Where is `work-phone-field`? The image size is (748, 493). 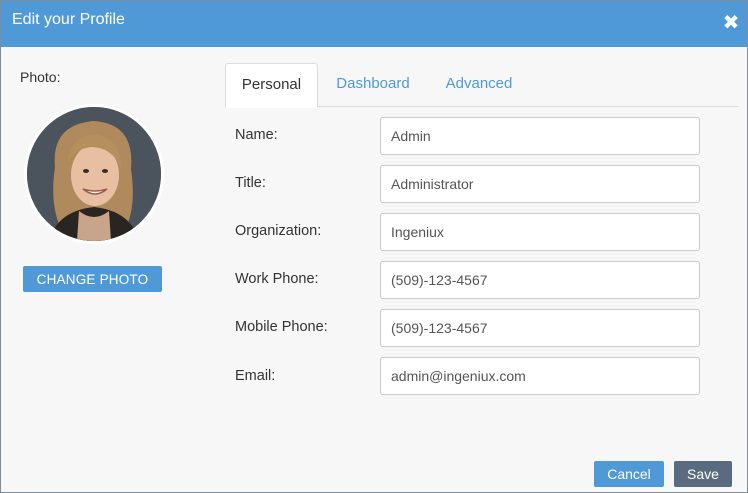 work-phone-field is located at coordinates (540, 280).